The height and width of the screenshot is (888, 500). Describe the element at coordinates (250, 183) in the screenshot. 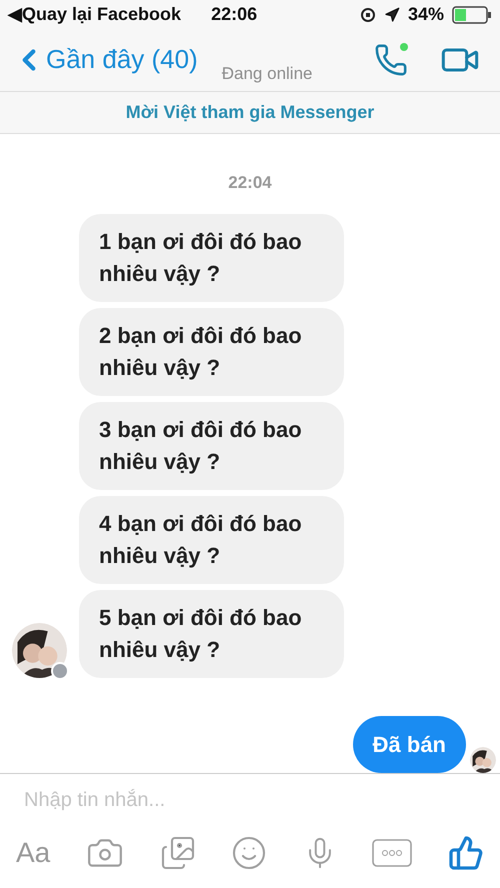

I see `timestamp: 22:04` at that location.